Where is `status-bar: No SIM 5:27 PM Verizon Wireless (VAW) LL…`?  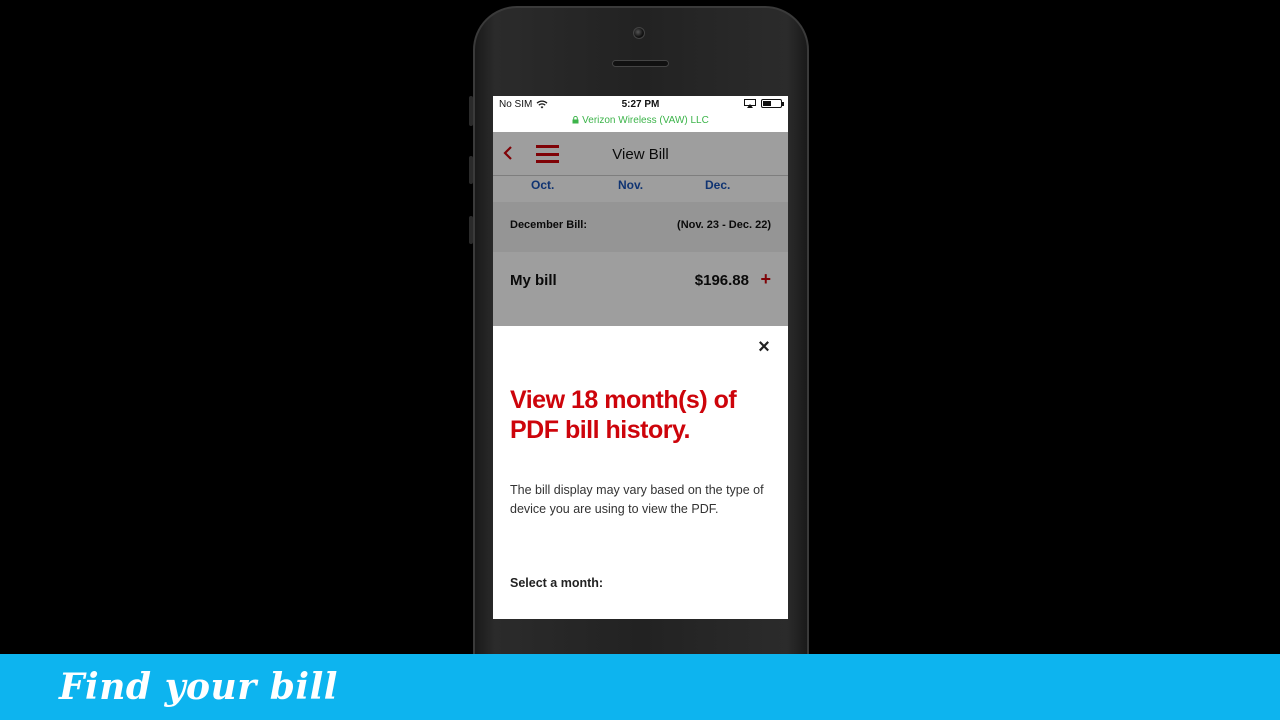
status-bar: No SIM 5:27 PM Verizon Wireless (VAW) LL… is located at coordinates (640, 114).